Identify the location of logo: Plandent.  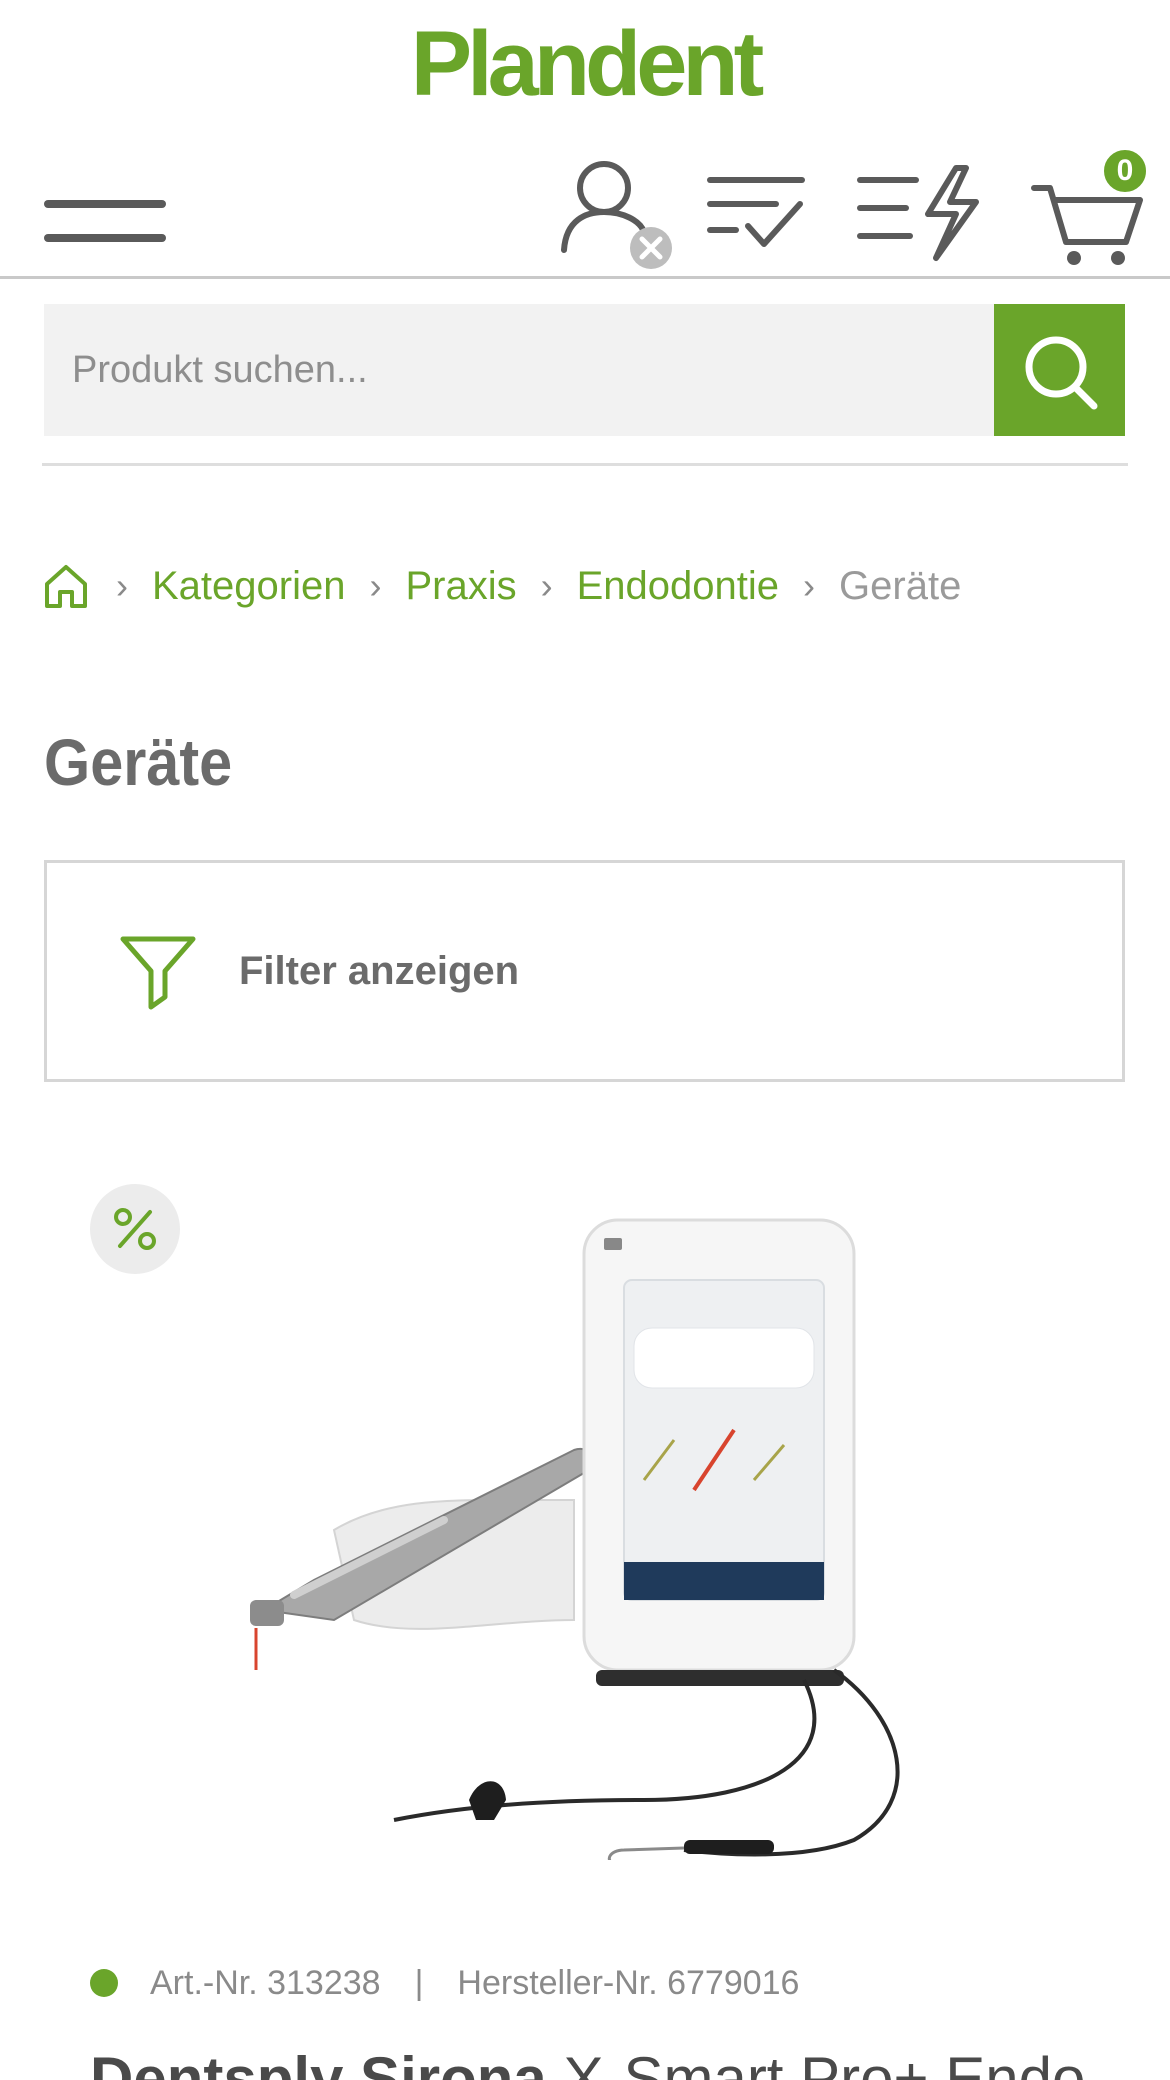
(585, 64).